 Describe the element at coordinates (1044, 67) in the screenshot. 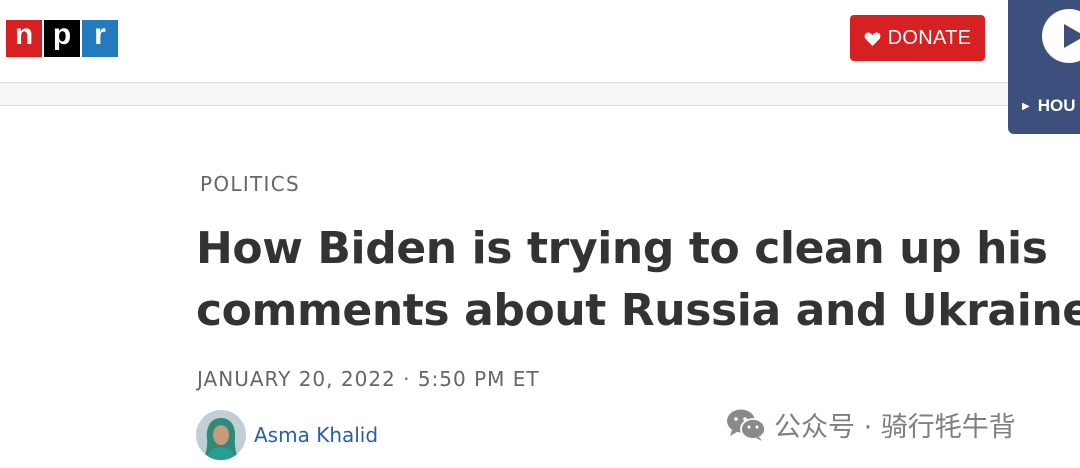

I see `audio-player: ▶ HOU` at that location.